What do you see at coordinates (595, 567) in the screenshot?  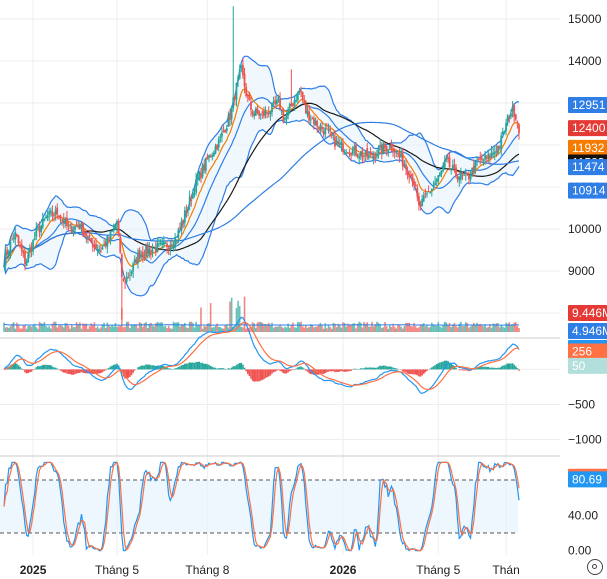 I see `gear-icon` at bounding box center [595, 567].